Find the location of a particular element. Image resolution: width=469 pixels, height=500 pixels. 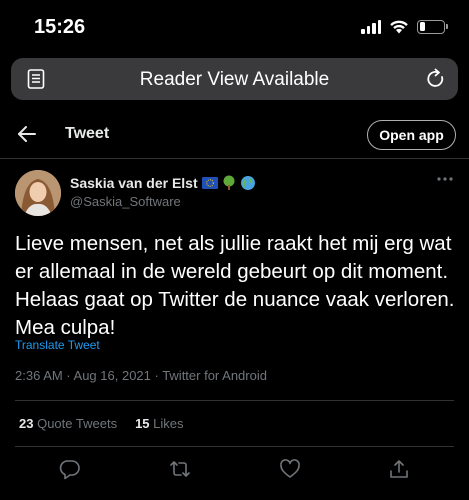

browser-address-bar: Reader View Available is located at coordinates (234, 79).